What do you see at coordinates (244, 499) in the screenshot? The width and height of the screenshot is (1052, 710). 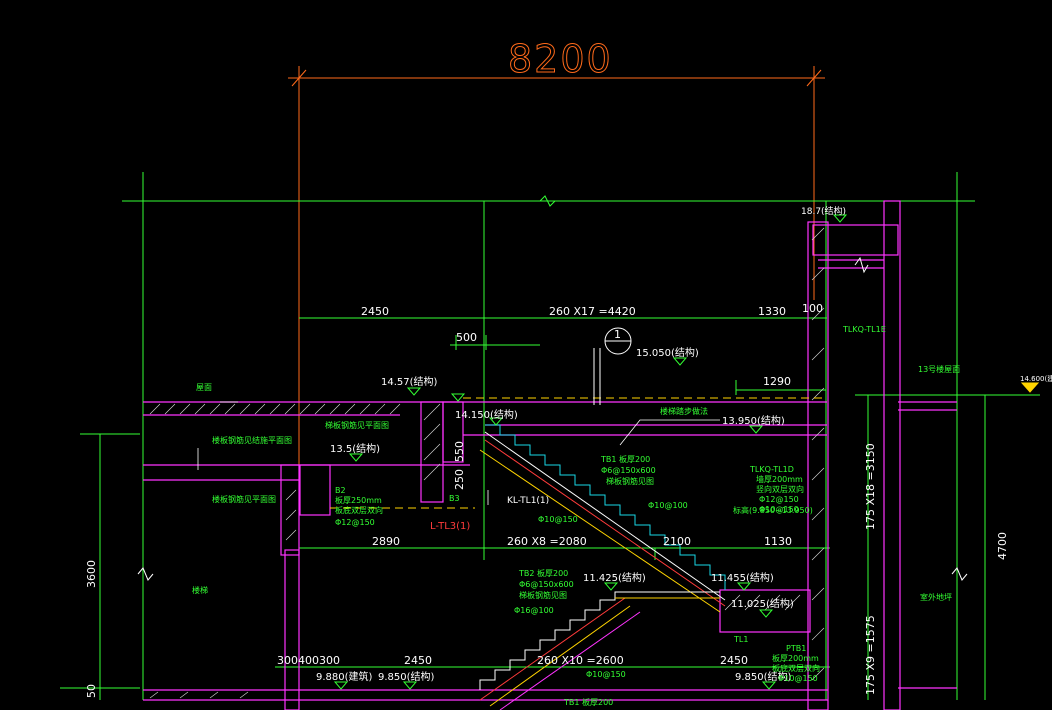 I see `note-slab-2: 楼板钢筋见平面图` at bounding box center [244, 499].